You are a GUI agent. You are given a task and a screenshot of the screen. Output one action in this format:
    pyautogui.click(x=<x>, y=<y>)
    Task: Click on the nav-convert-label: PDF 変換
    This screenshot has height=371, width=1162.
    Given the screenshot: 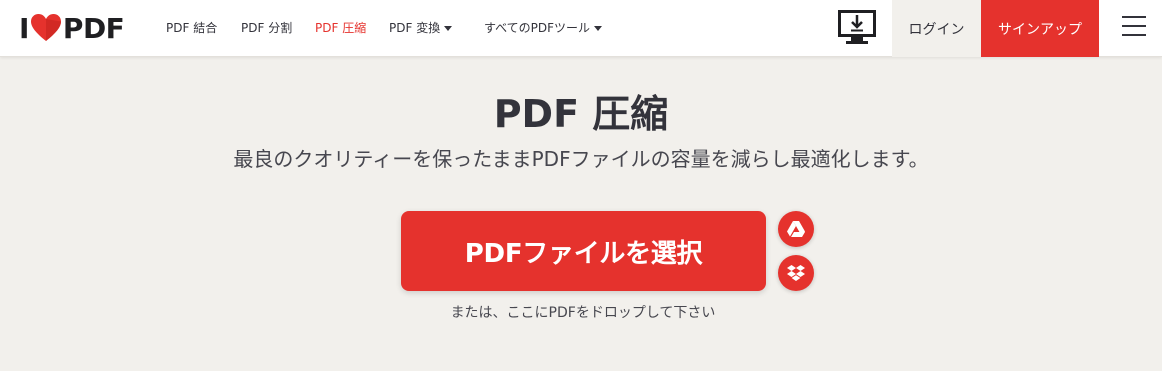 What is the action you would take?
    pyautogui.click(x=415, y=28)
    